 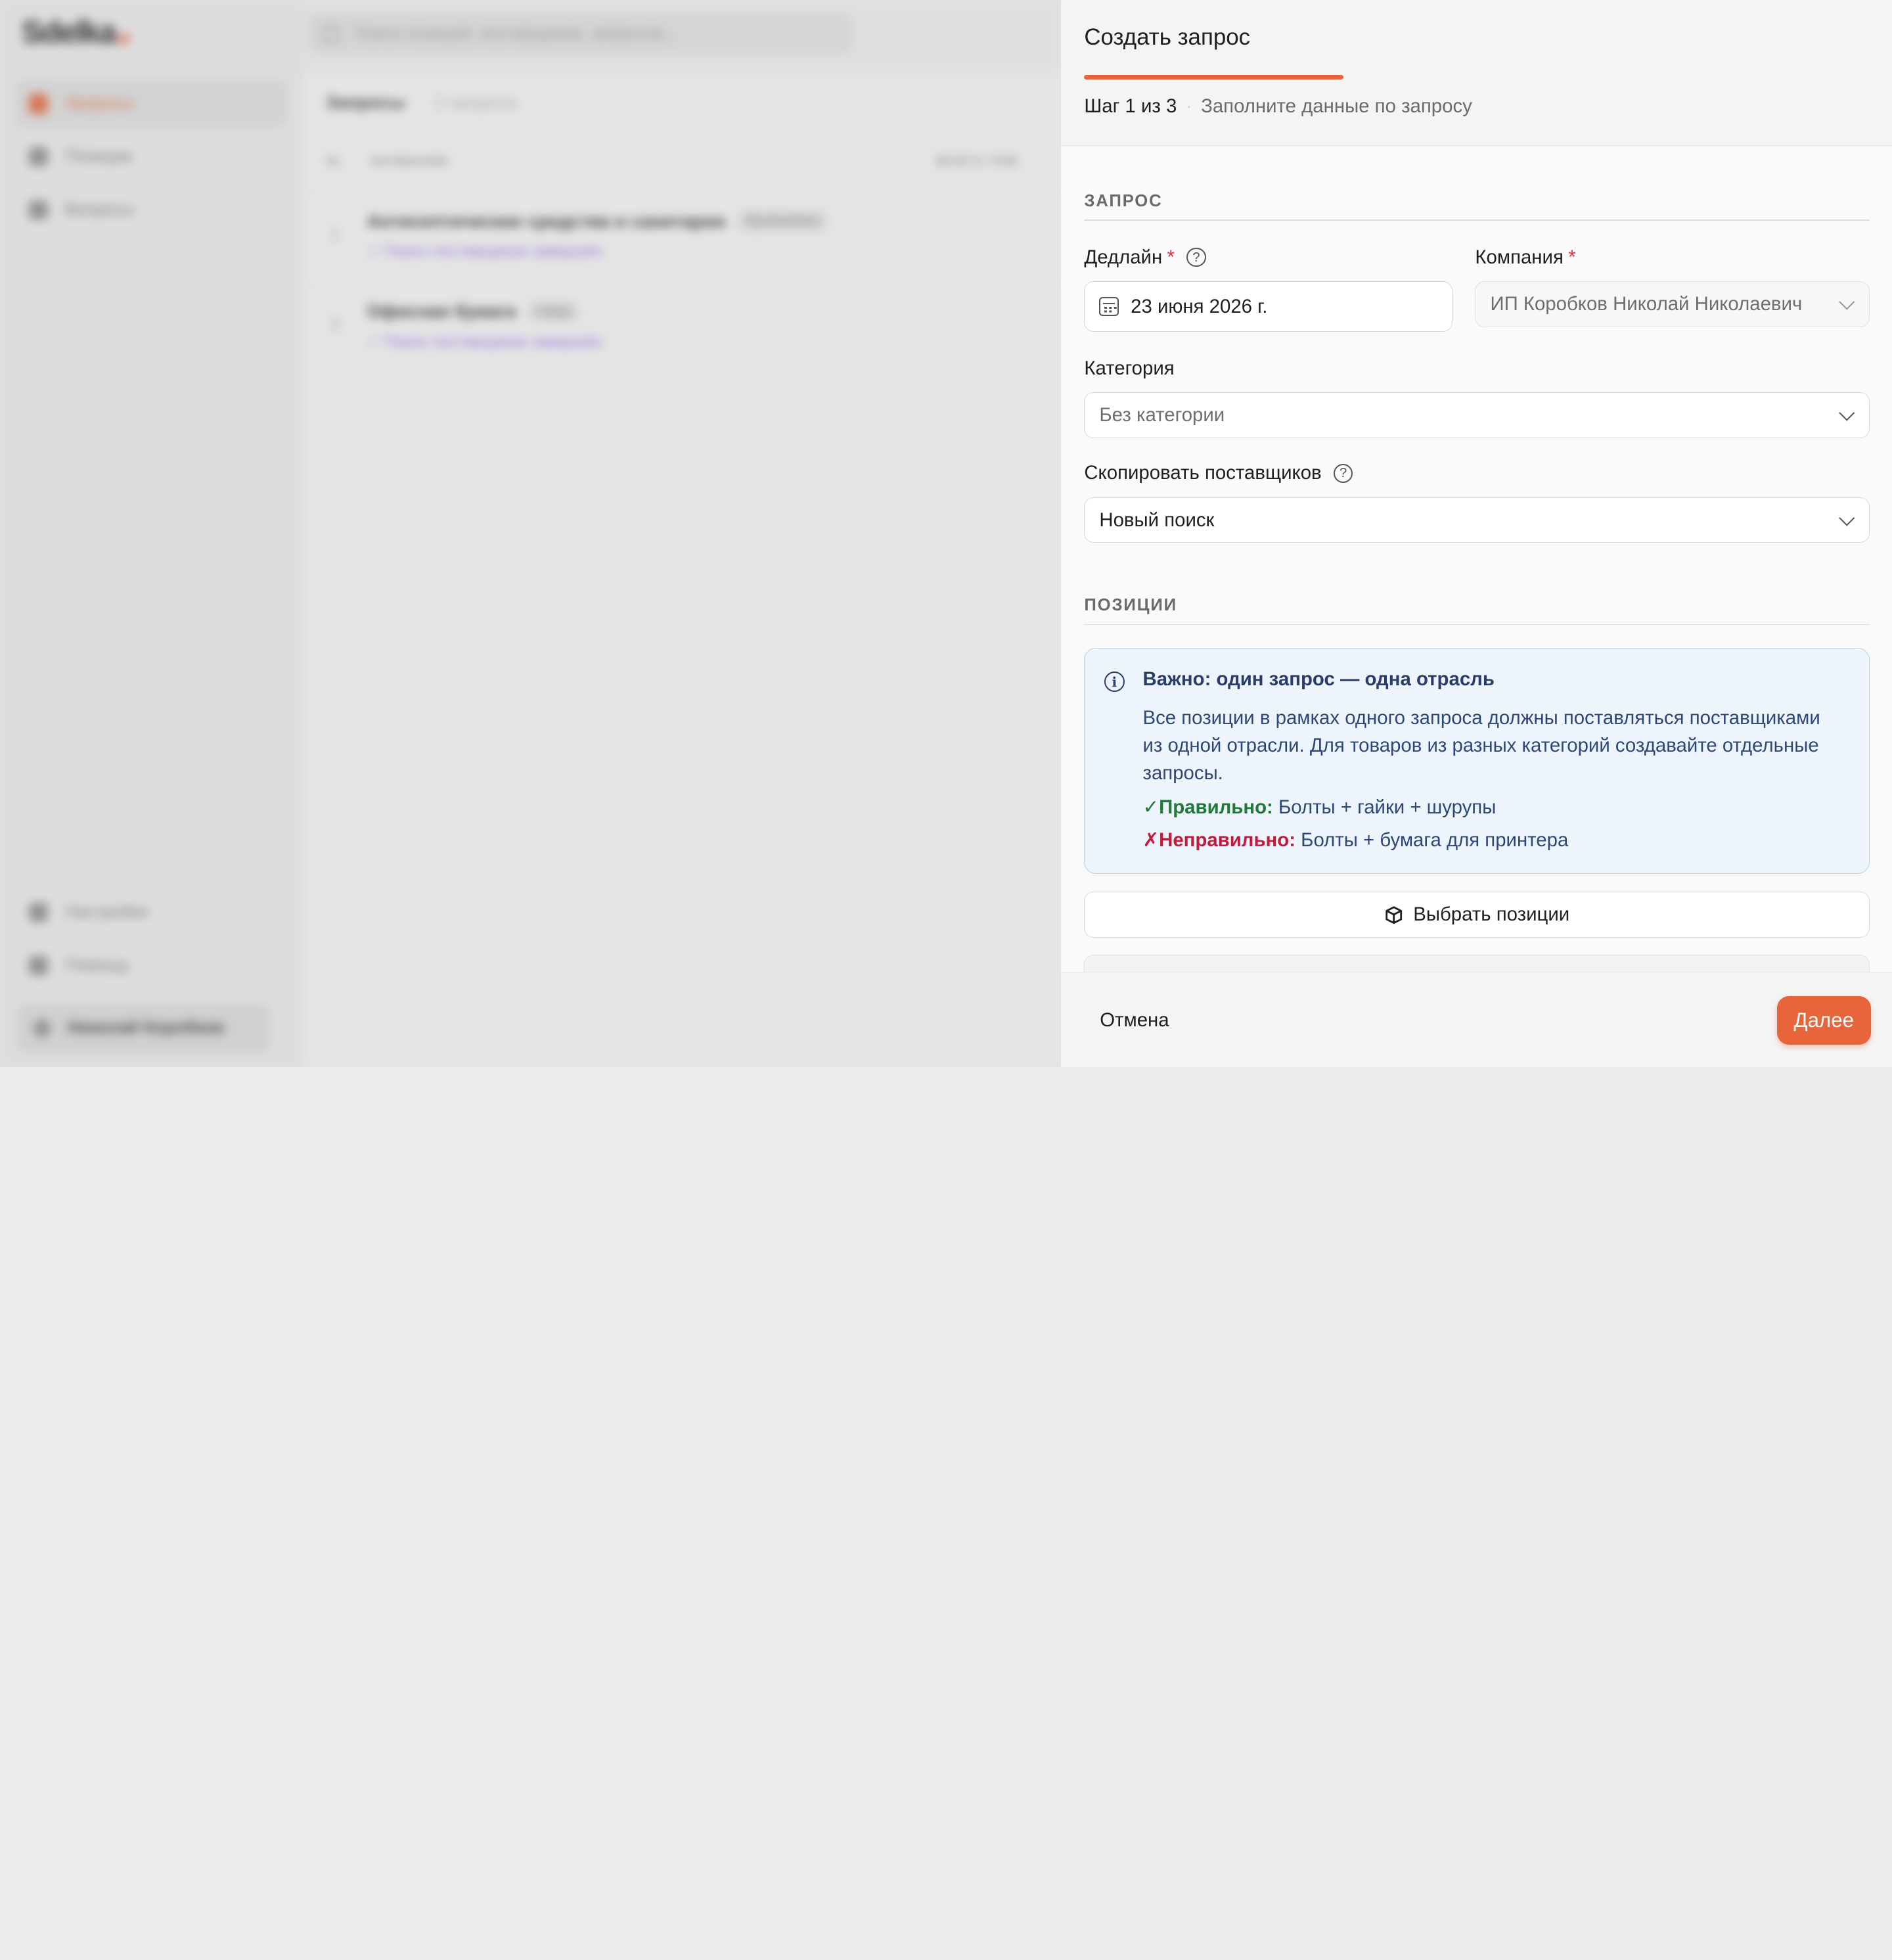 What do you see at coordinates (1477, 520) in the screenshot?
I see `copy-suppliers-select: Новый поиск` at bounding box center [1477, 520].